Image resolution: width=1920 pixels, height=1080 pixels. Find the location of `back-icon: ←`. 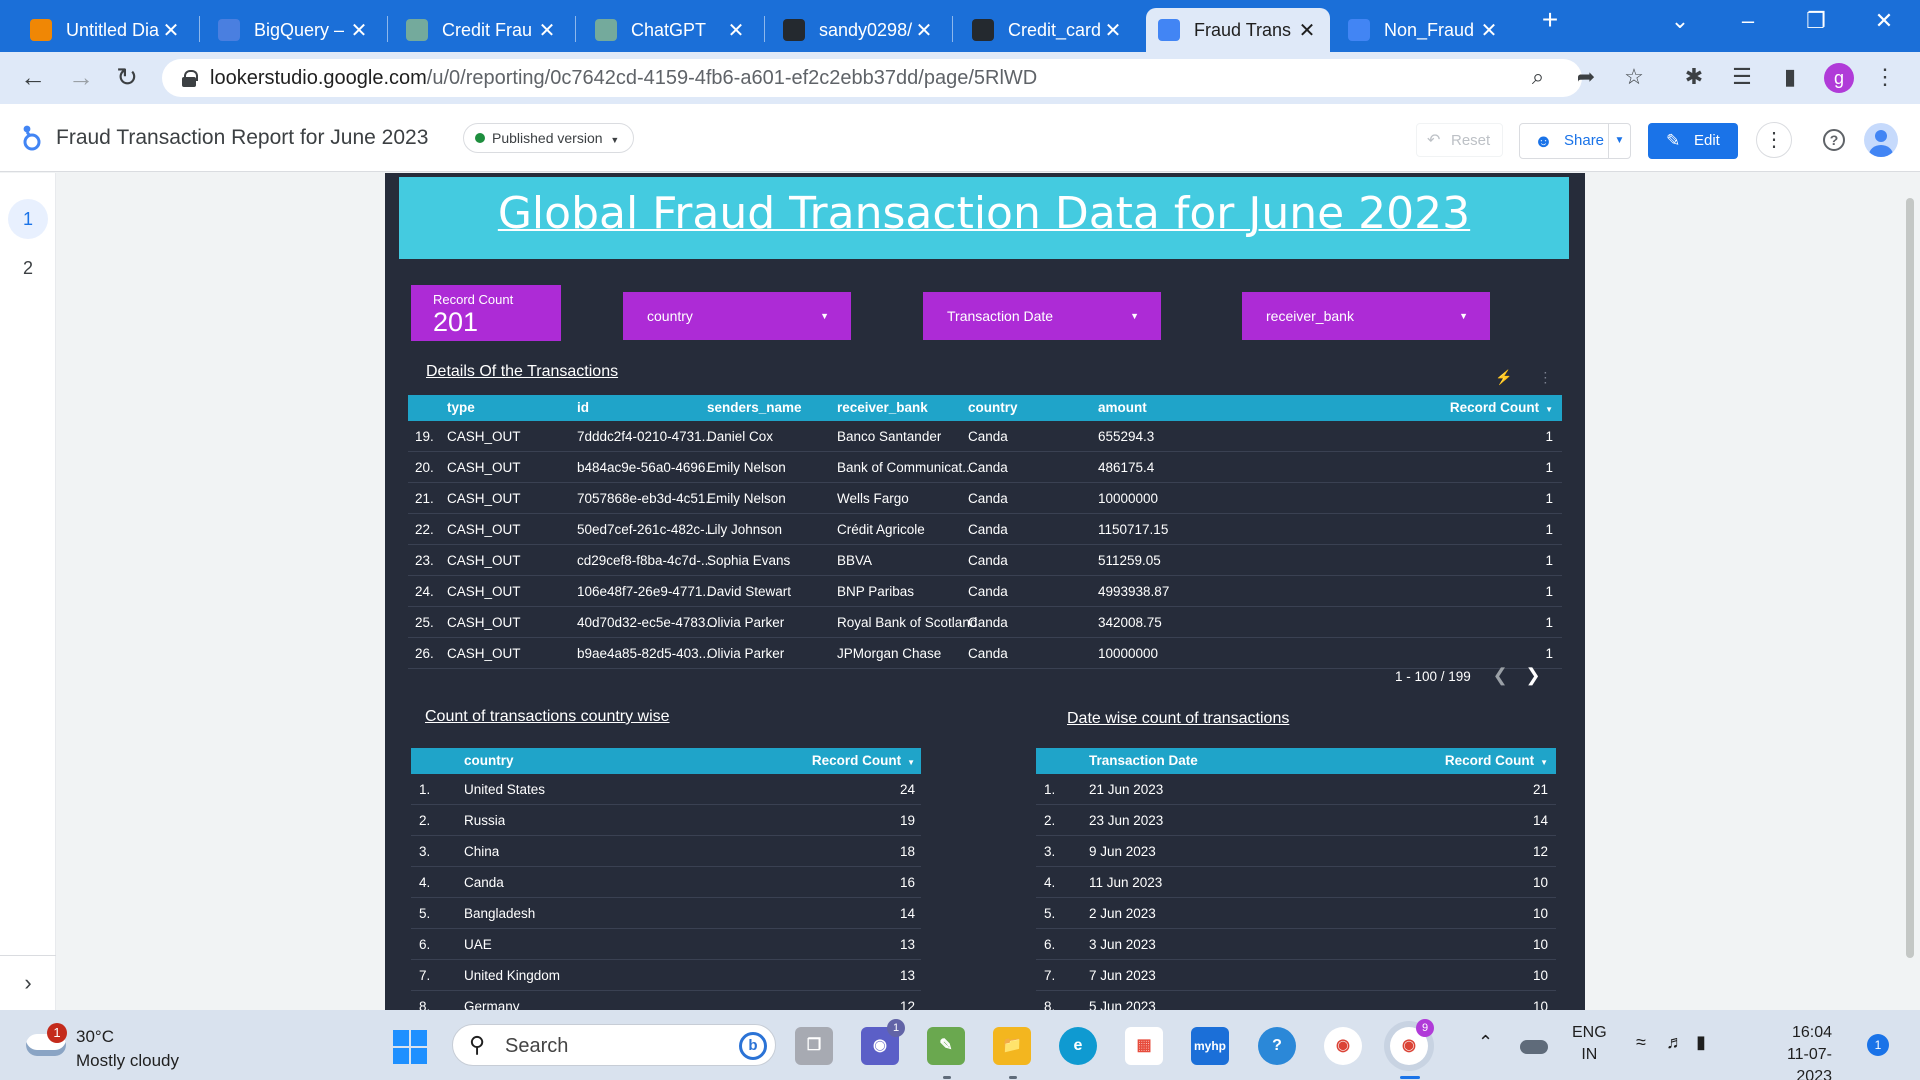

back-icon: ← is located at coordinates (33, 77).